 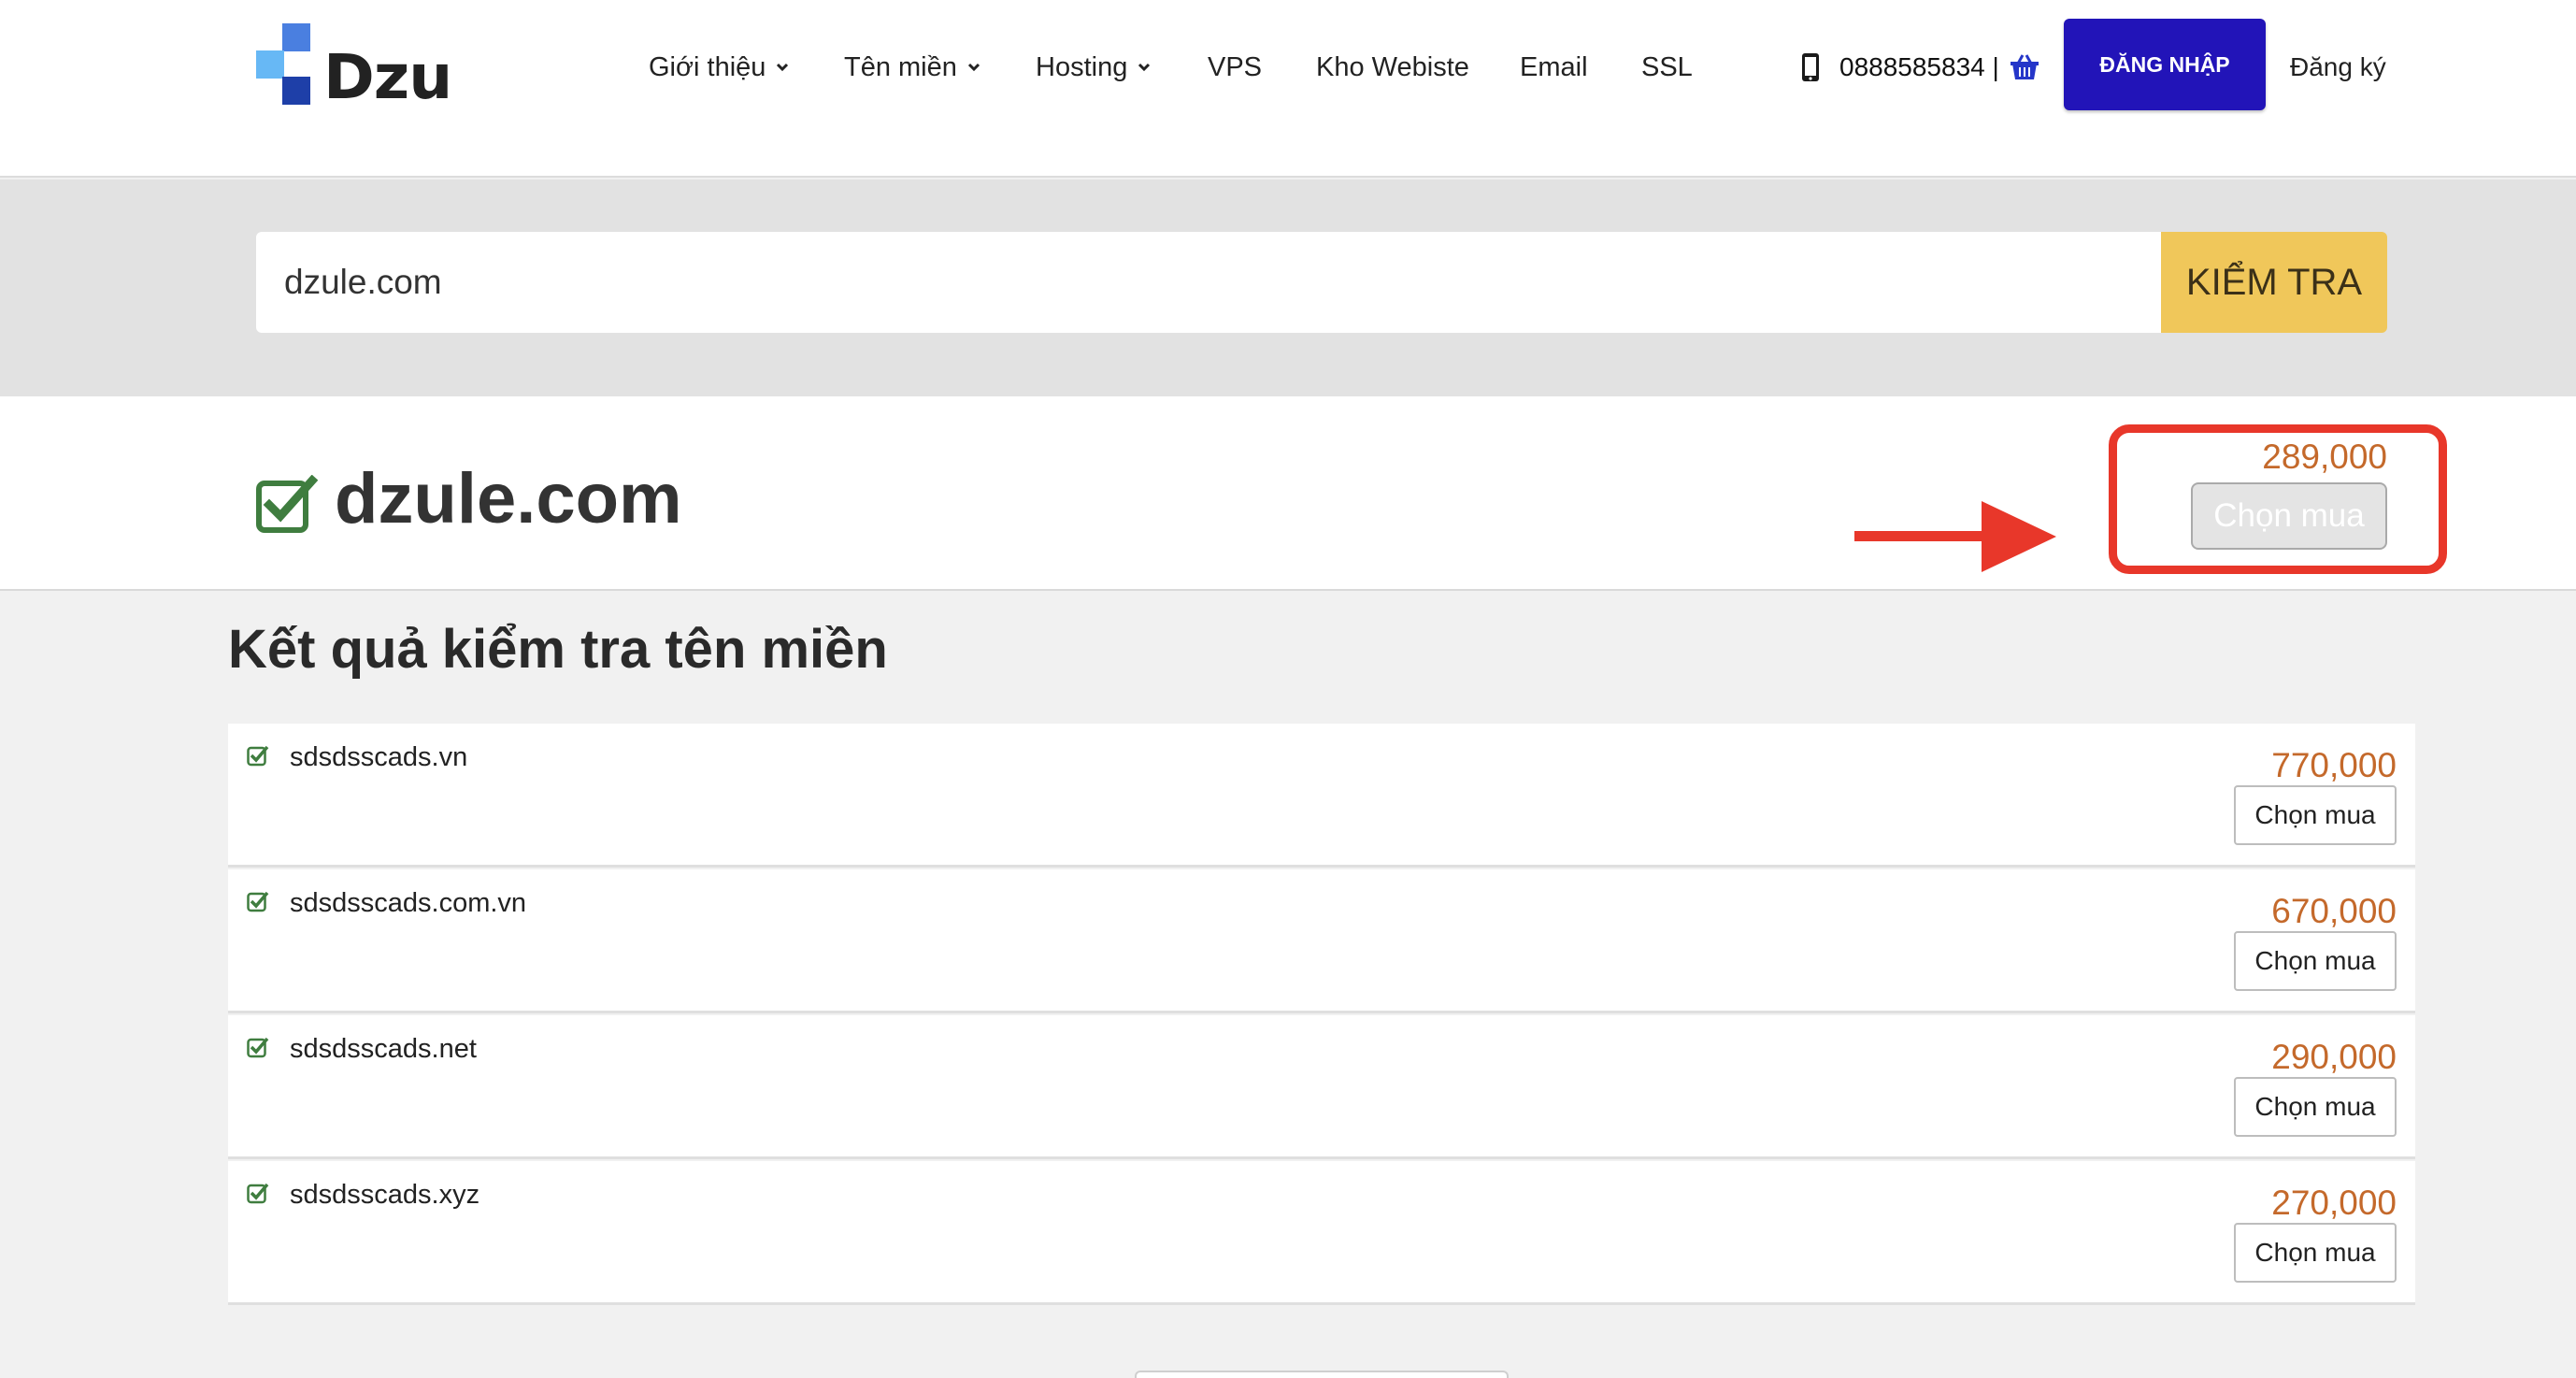 What do you see at coordinates (1810, 67) in the screenshot?
I see `mobile-phone-icon` at bounding box center [1810, 67].